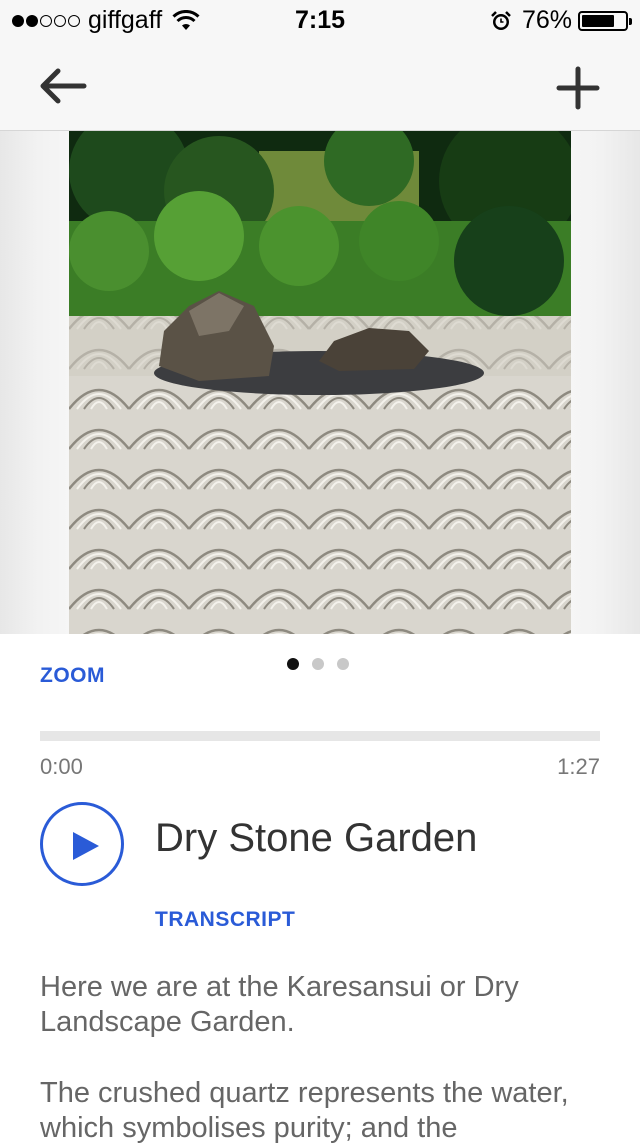 The image size is (640, 1146). What do you see at coordinates (598, 20) in the screenshot?
I see `battery-fill` at bounding box center [598, 20].